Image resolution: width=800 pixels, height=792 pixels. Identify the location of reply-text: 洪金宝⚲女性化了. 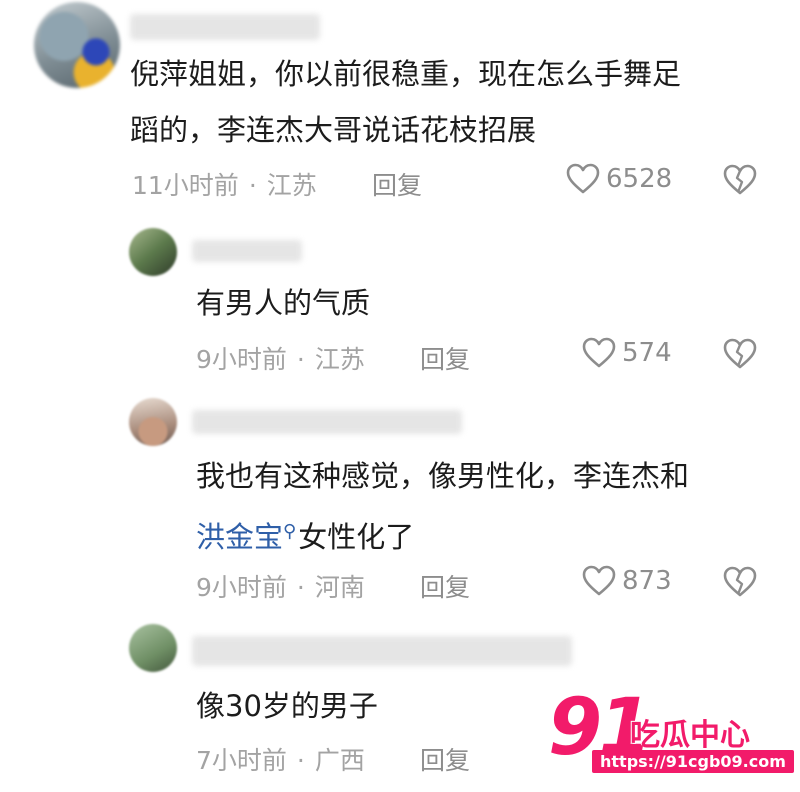
(305, 534).